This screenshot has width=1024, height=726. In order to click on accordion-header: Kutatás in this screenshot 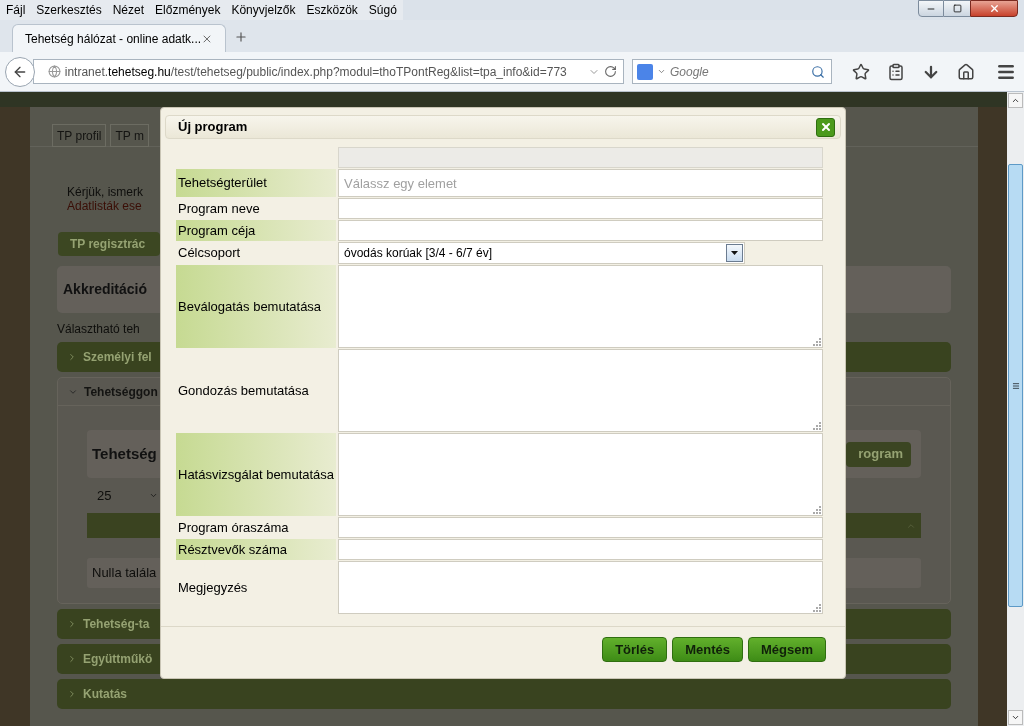, I will do `click(504, 694)`.